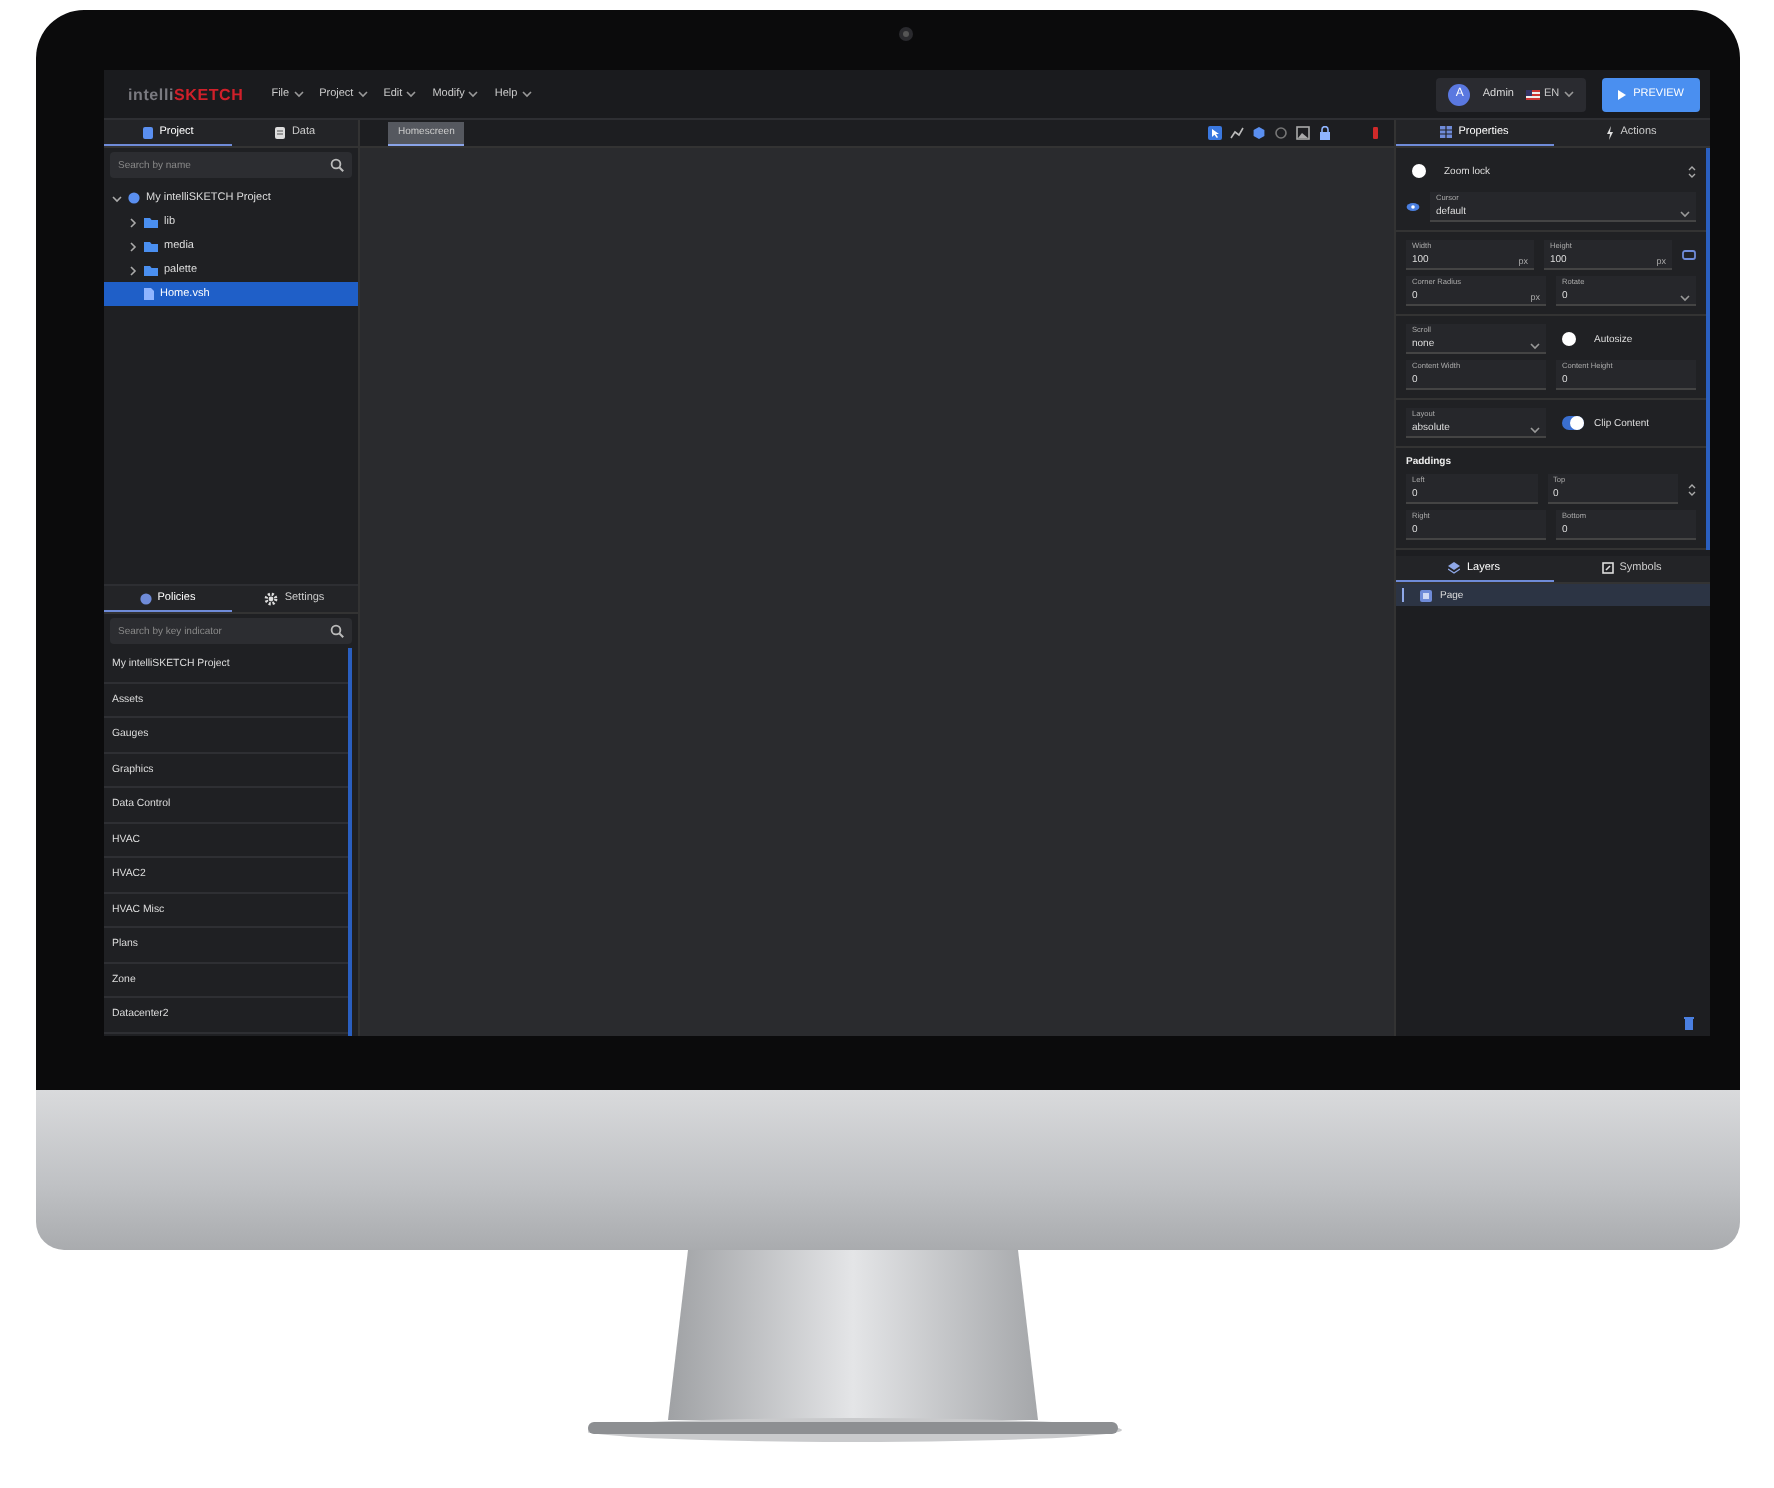  I want to click on file-icon, so click(149, 294).